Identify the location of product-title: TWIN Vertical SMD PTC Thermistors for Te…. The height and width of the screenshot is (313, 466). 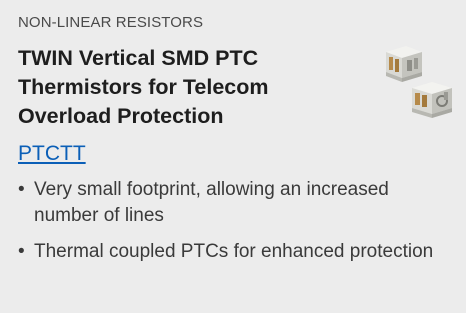
(143, 87).